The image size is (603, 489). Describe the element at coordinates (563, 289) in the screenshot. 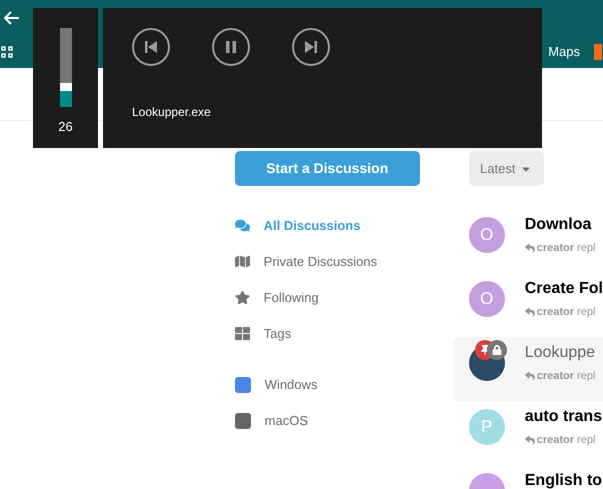

I see `discussion-title: Create Fol` at that location.